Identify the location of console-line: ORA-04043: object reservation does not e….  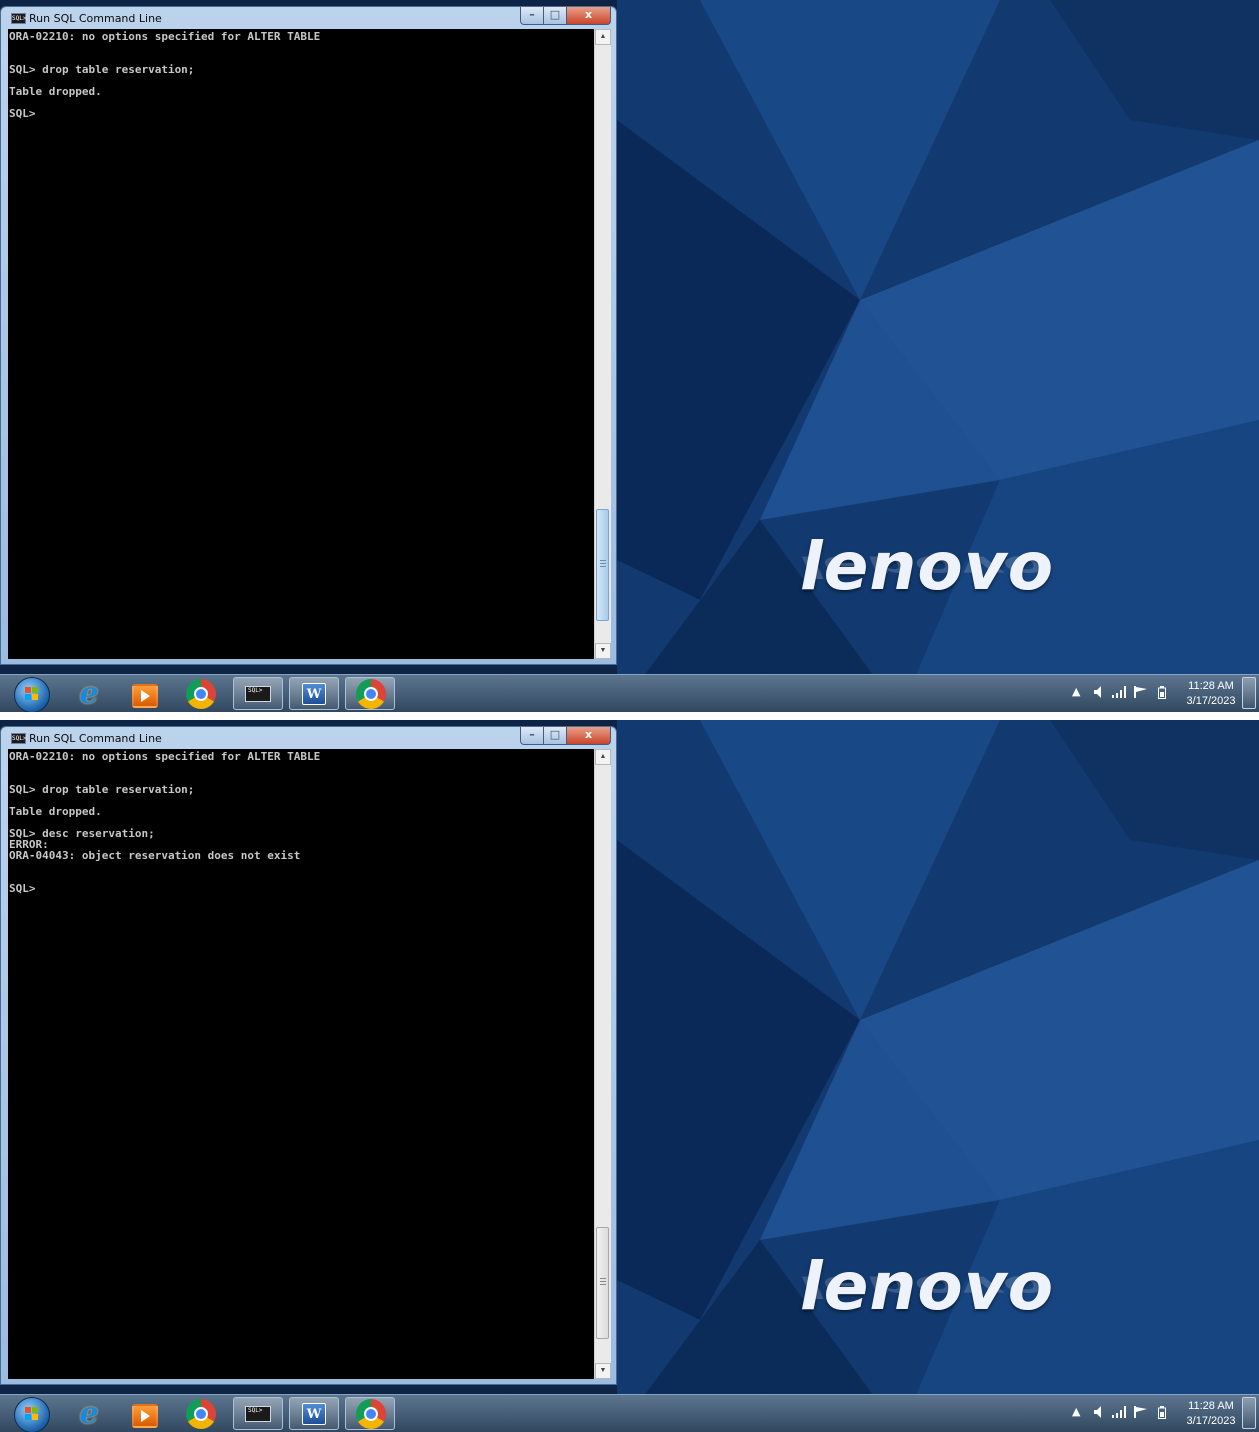
(155, 855).